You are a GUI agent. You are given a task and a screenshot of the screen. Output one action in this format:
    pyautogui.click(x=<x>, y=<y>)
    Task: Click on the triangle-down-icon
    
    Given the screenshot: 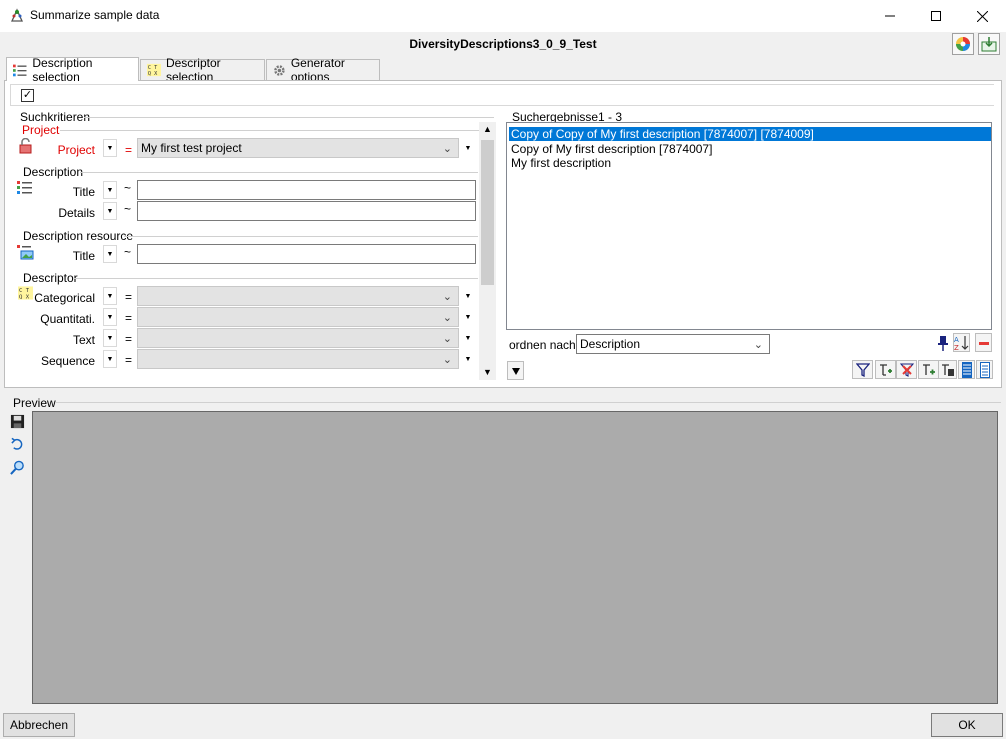 What is the action you would take?
    pyautogui.click(x=515, y=371)
    